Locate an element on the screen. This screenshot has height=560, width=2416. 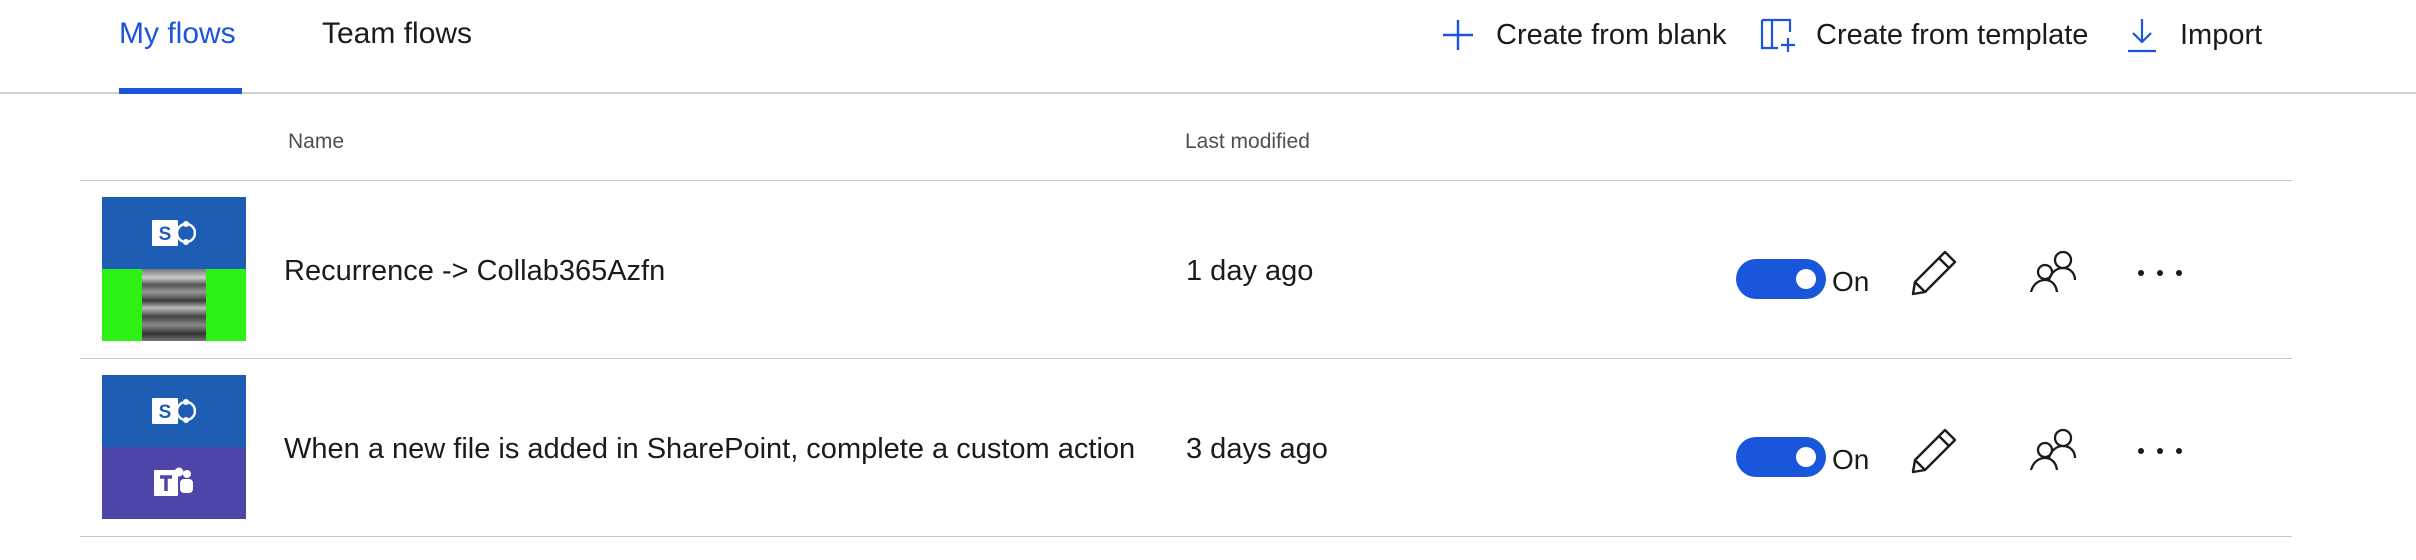
tab-my-flows: My flows is located at coordinates (180, 54).